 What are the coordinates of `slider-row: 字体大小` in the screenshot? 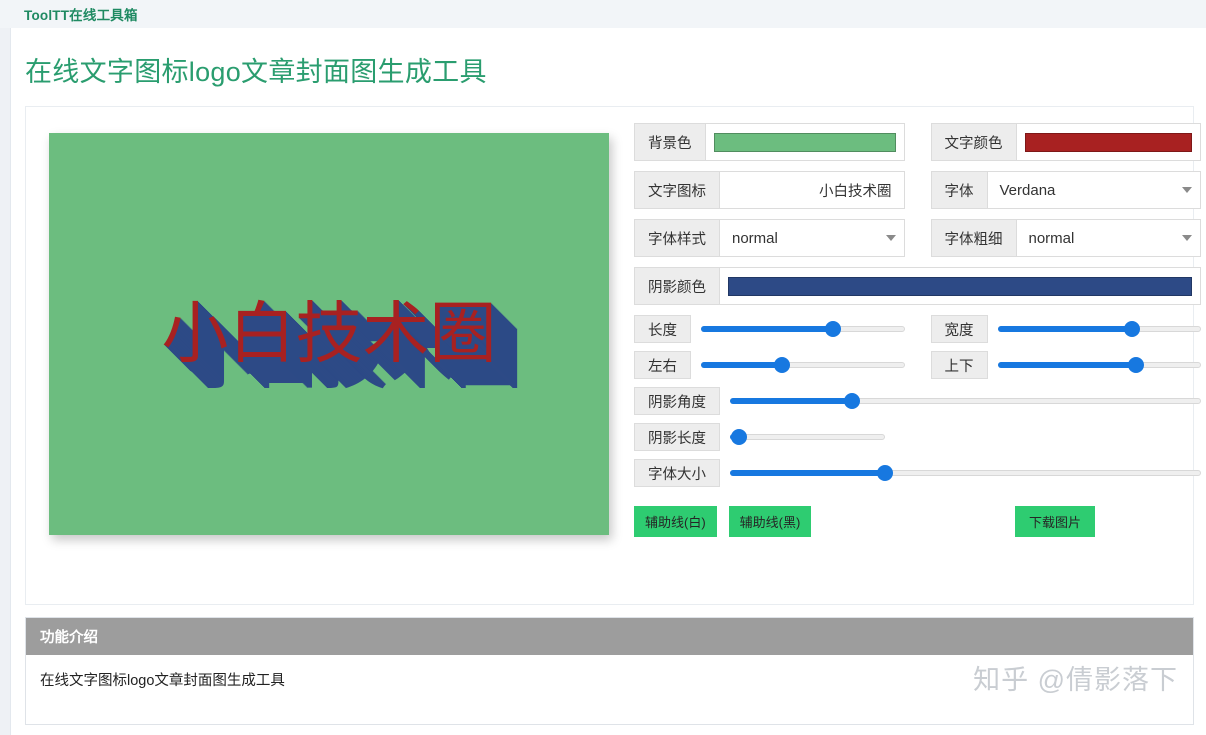 It's located at (917, 473).